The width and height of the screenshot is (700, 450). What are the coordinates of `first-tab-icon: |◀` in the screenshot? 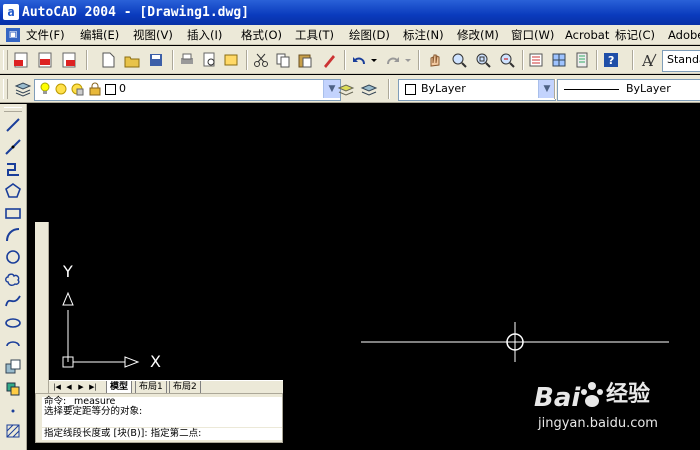 It's located at (57, 387).